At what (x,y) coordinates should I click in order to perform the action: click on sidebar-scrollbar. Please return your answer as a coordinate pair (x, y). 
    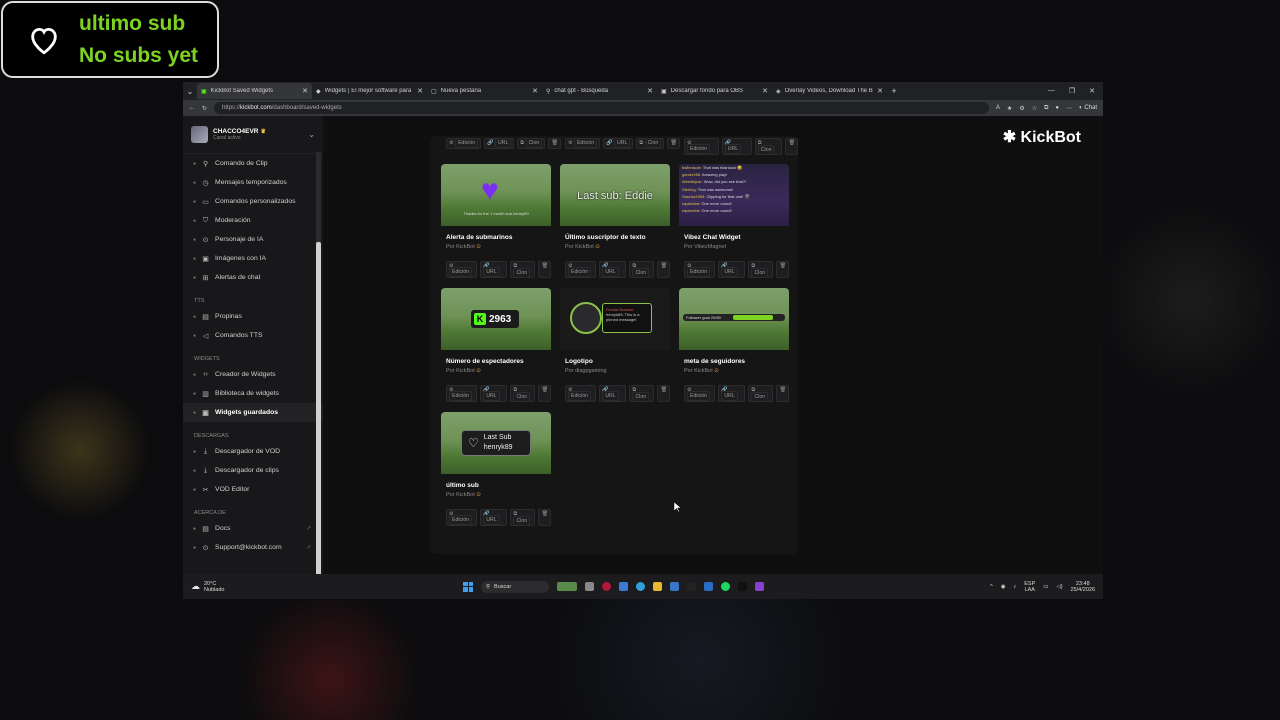
    Looking at the image, I should click on (318, 364).